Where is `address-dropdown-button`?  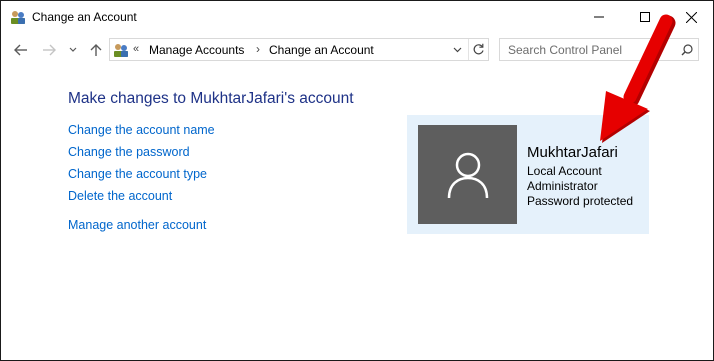 address-dropdown-button is located at coordinates (457, 50).